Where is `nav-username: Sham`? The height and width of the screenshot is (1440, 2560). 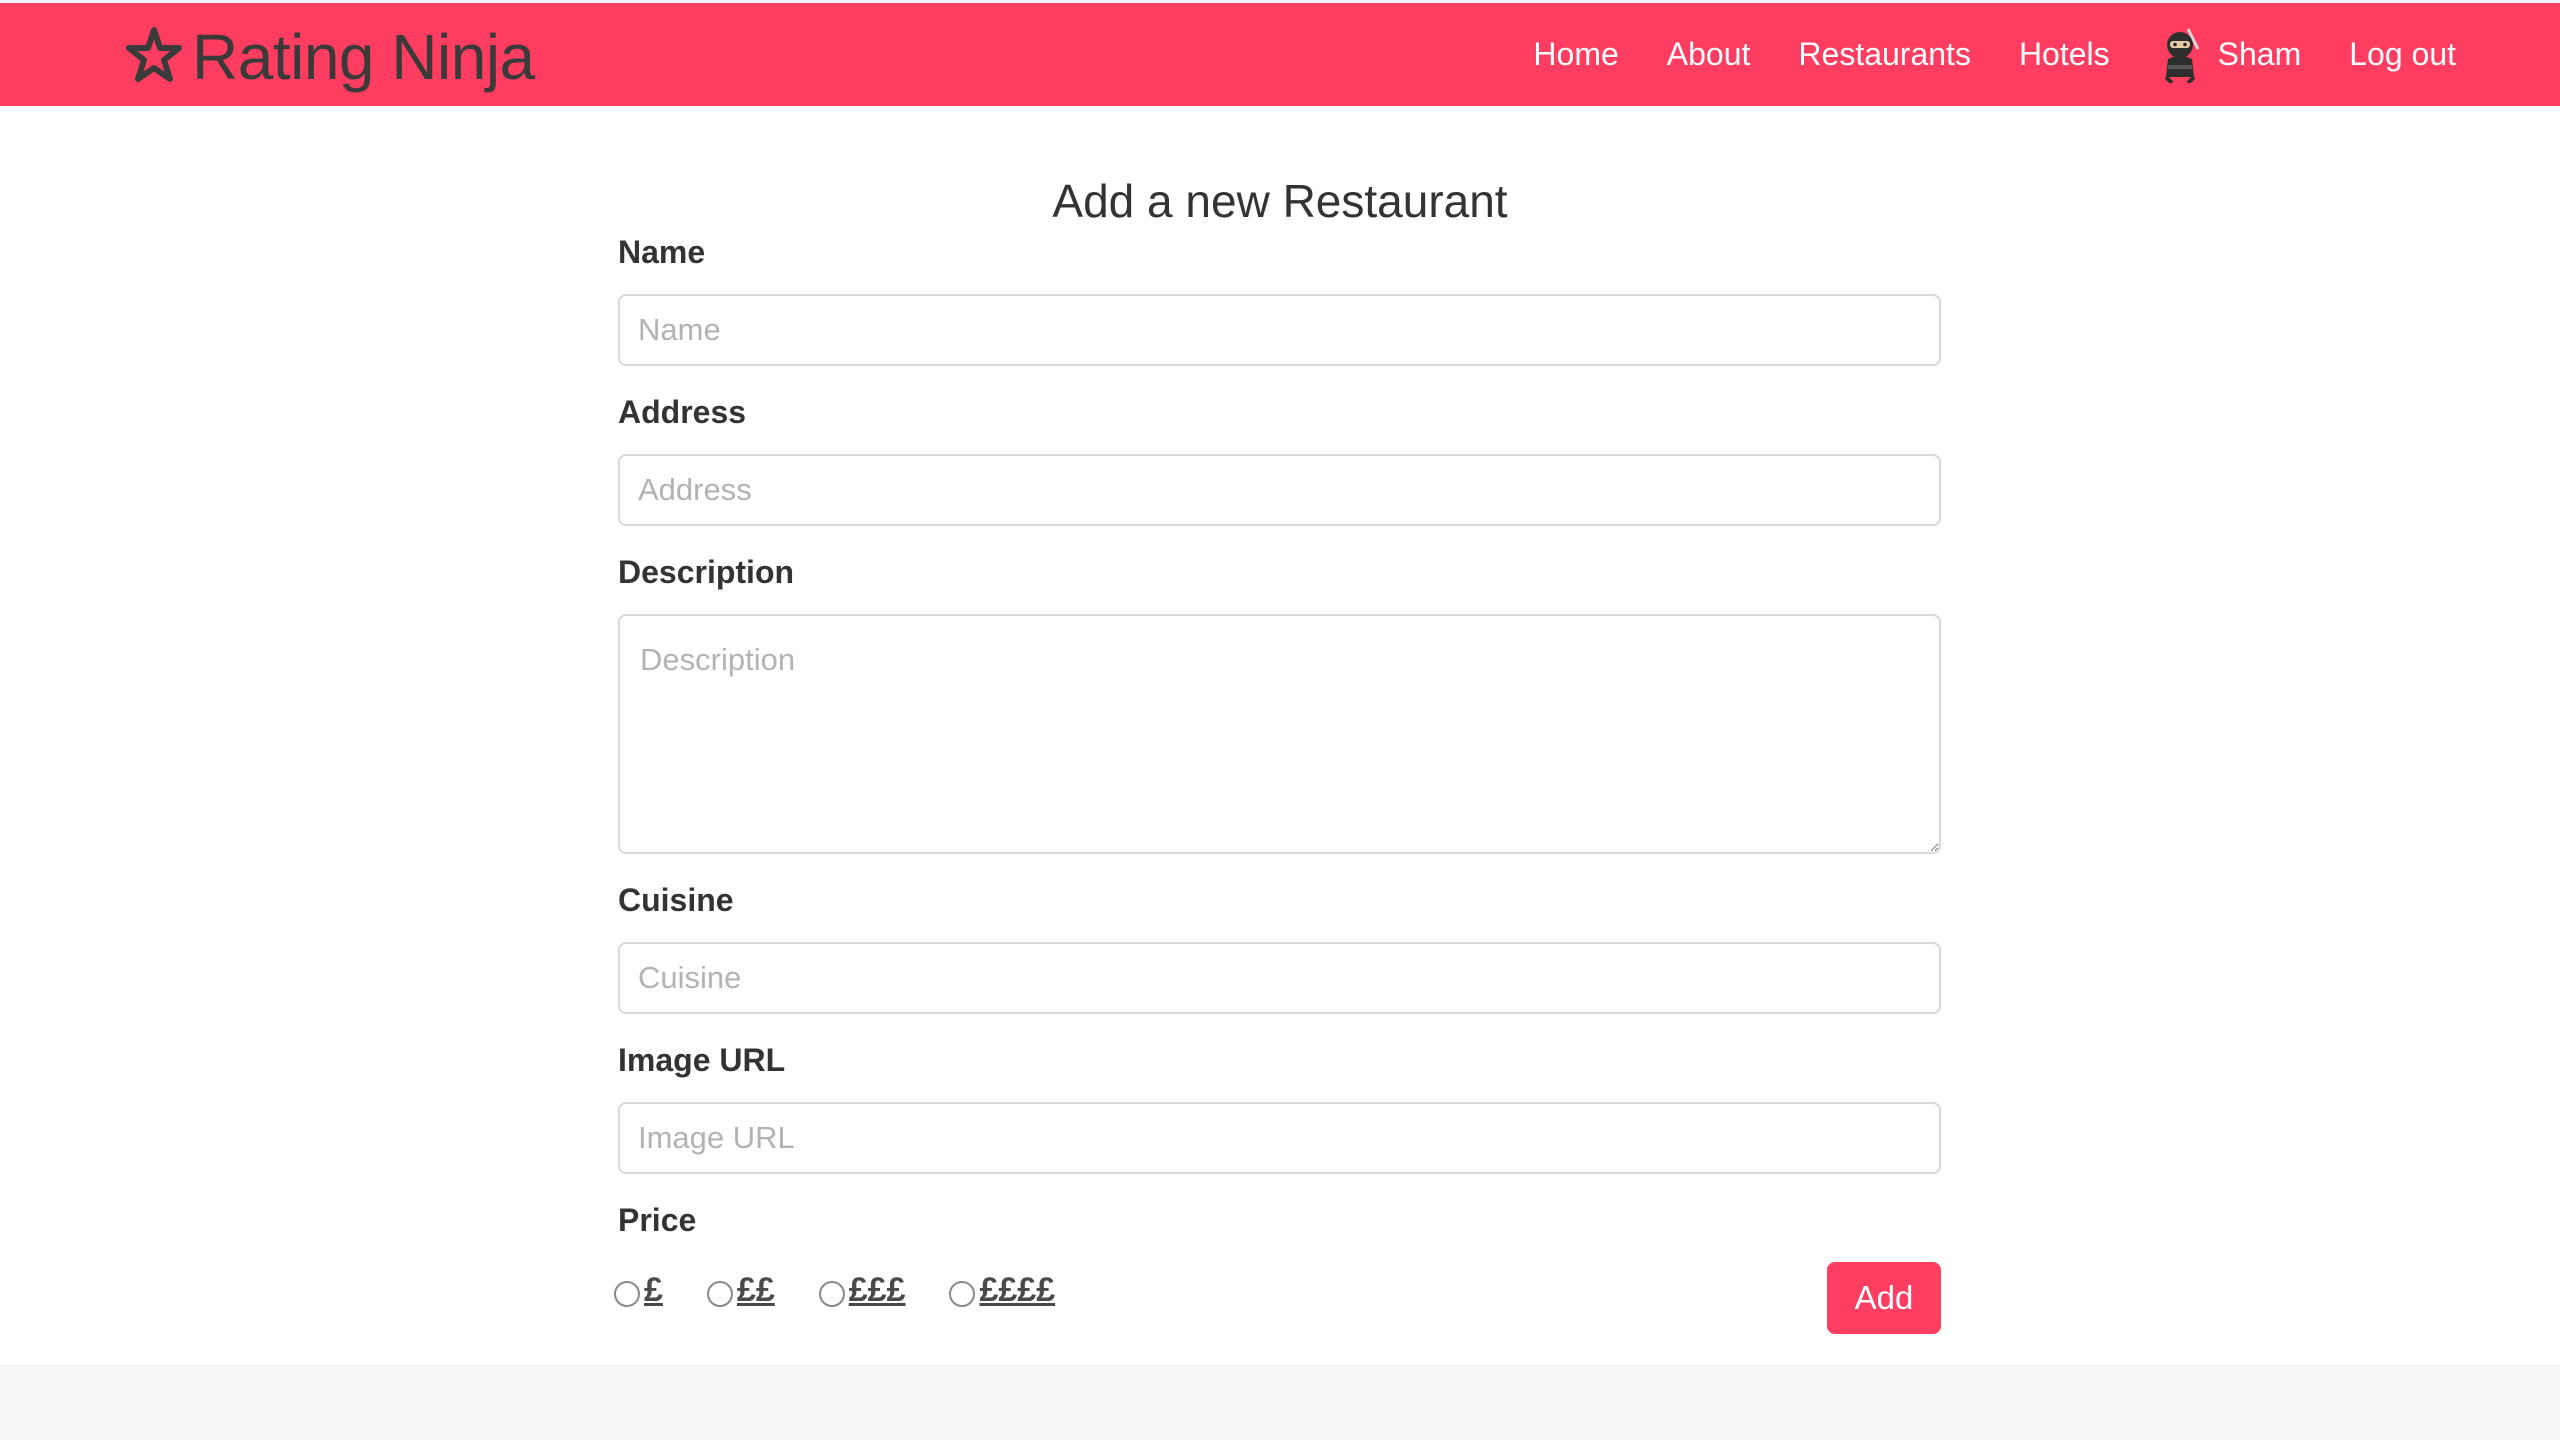 nav-username: Sham is located at coordinates (2259, 54).